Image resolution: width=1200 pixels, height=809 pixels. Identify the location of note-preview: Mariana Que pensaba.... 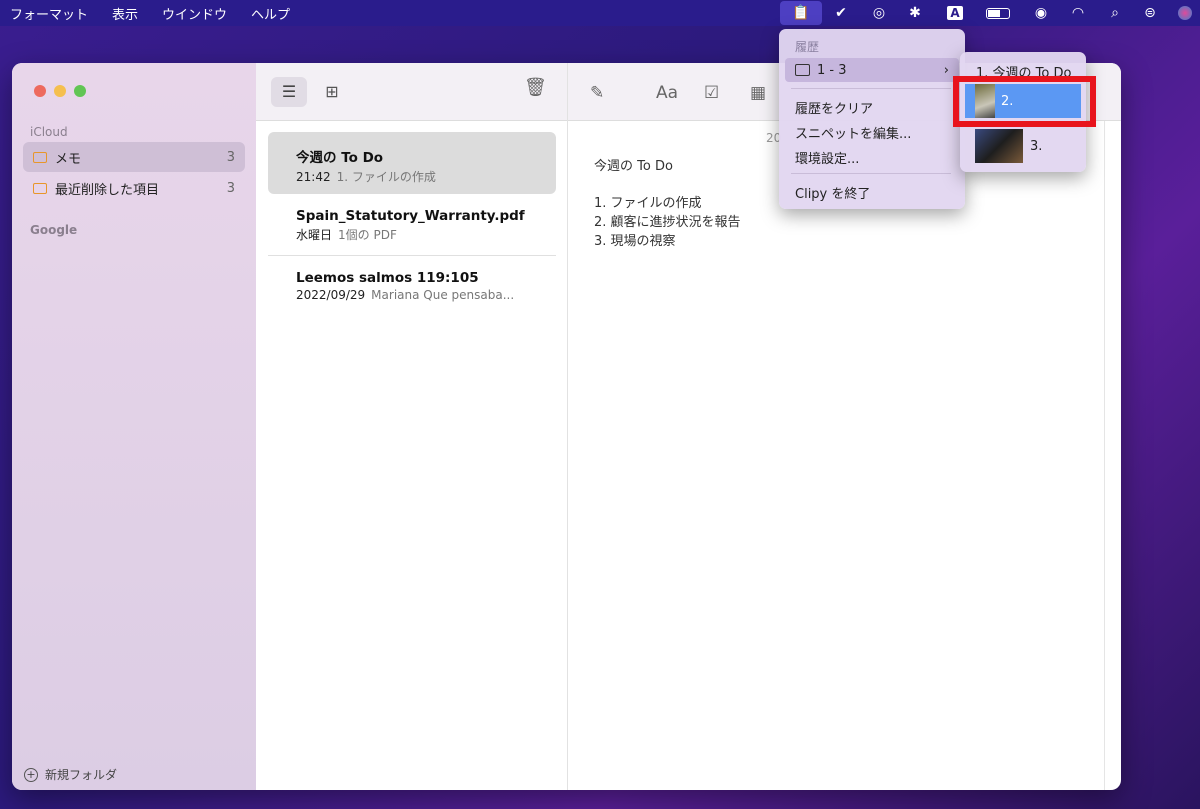
(443, 295).